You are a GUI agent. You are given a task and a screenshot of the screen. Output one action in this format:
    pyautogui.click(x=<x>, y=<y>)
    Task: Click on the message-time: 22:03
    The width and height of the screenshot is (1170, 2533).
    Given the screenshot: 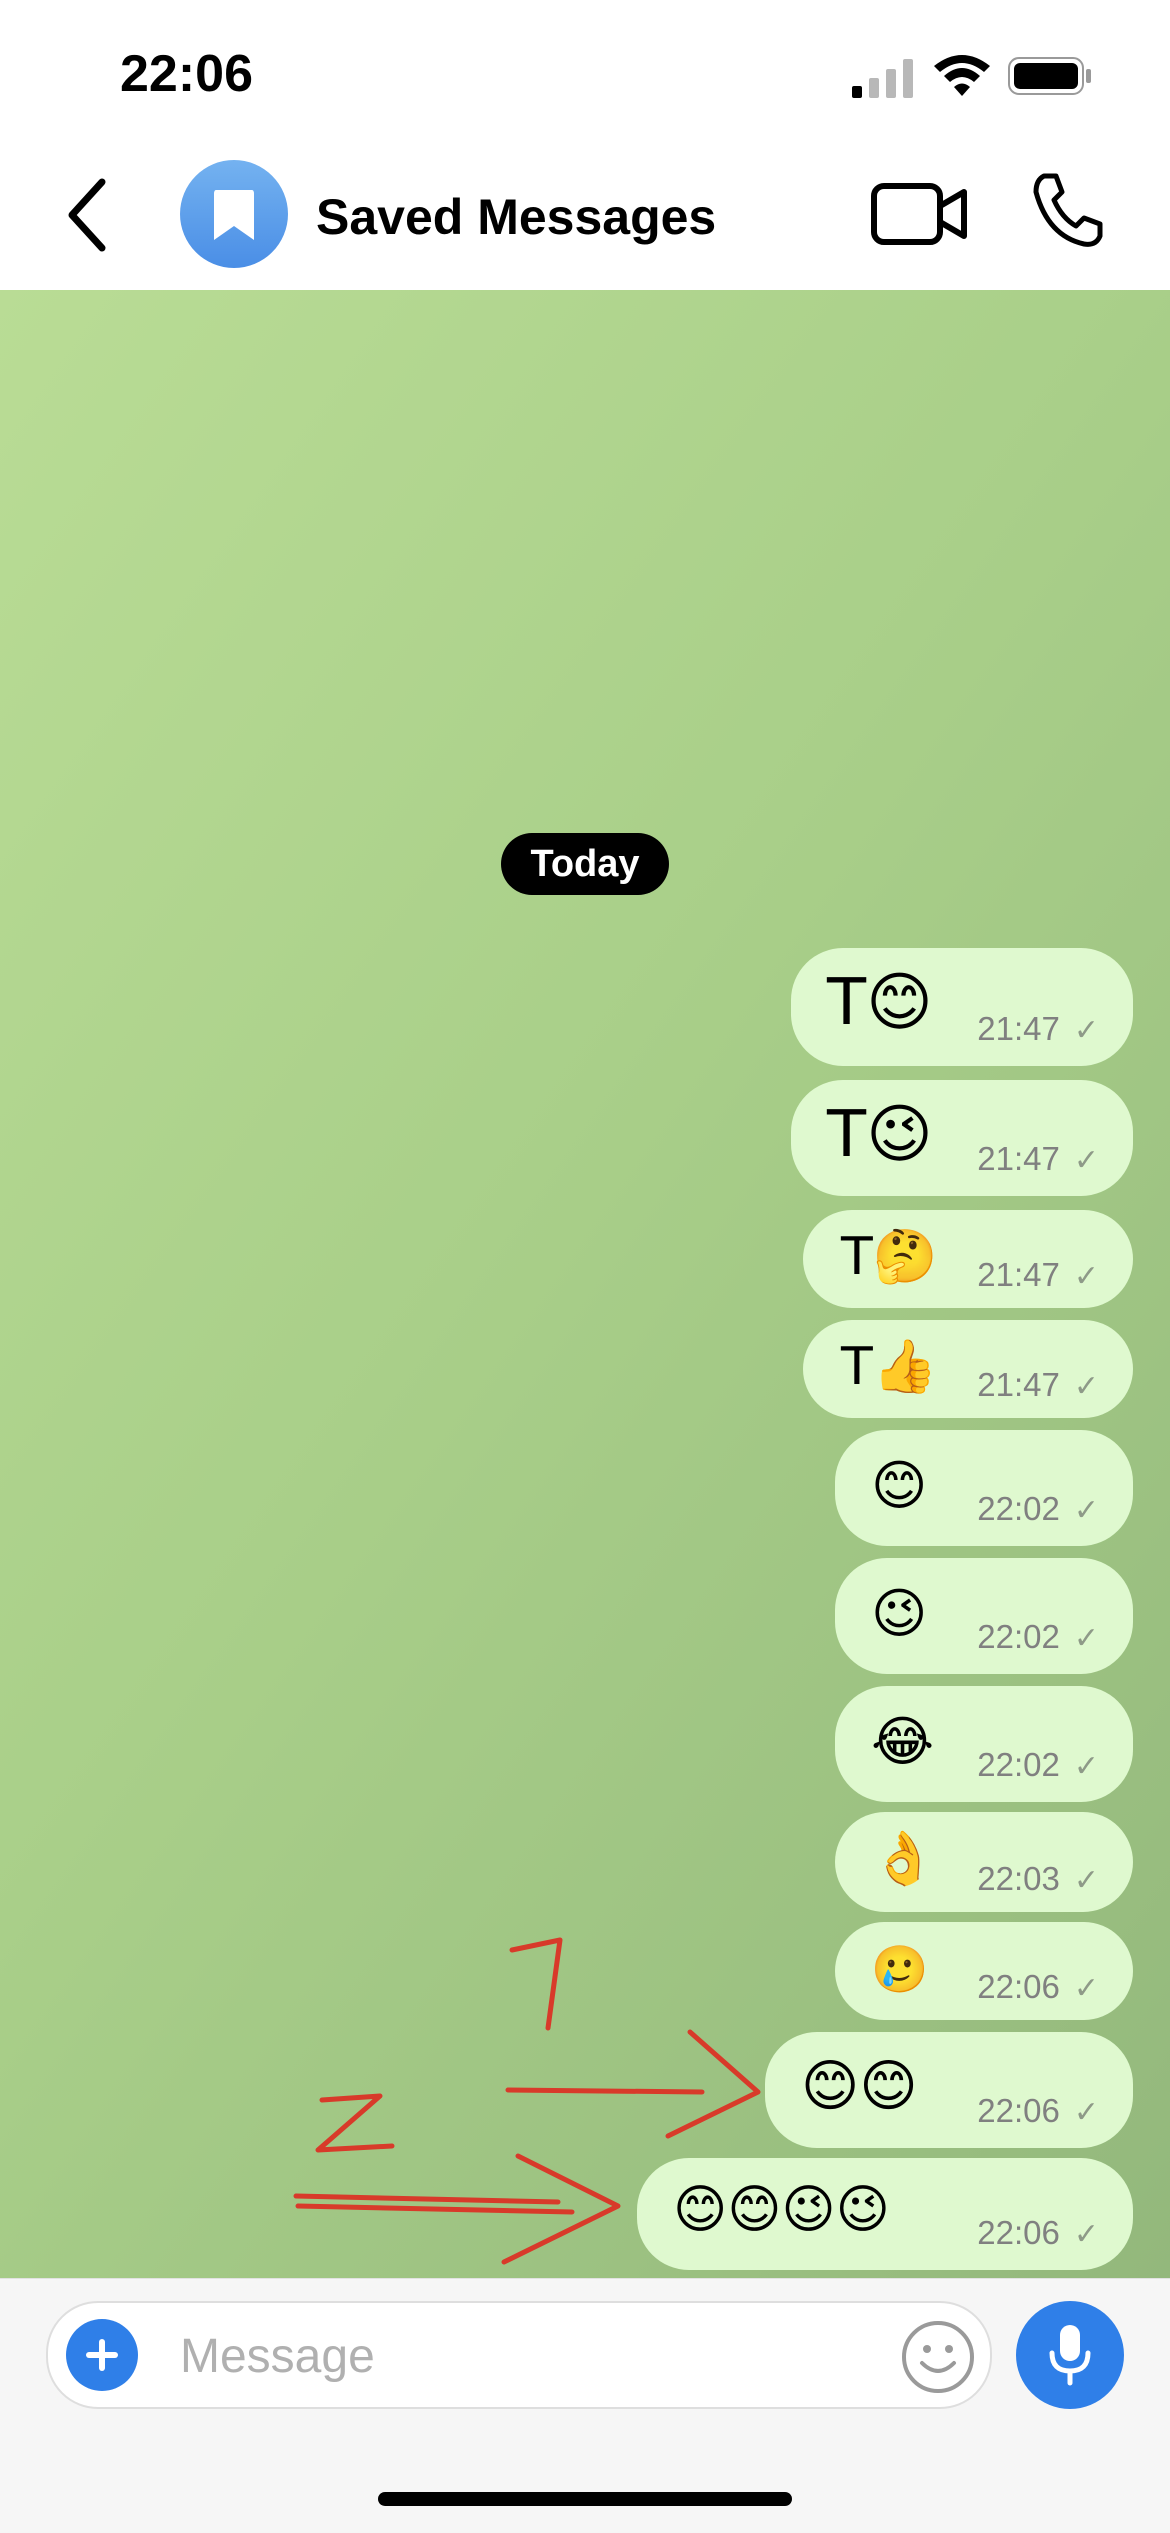 What is the action you would take?
    pyautogui.click(x=1018, y=1878)
    